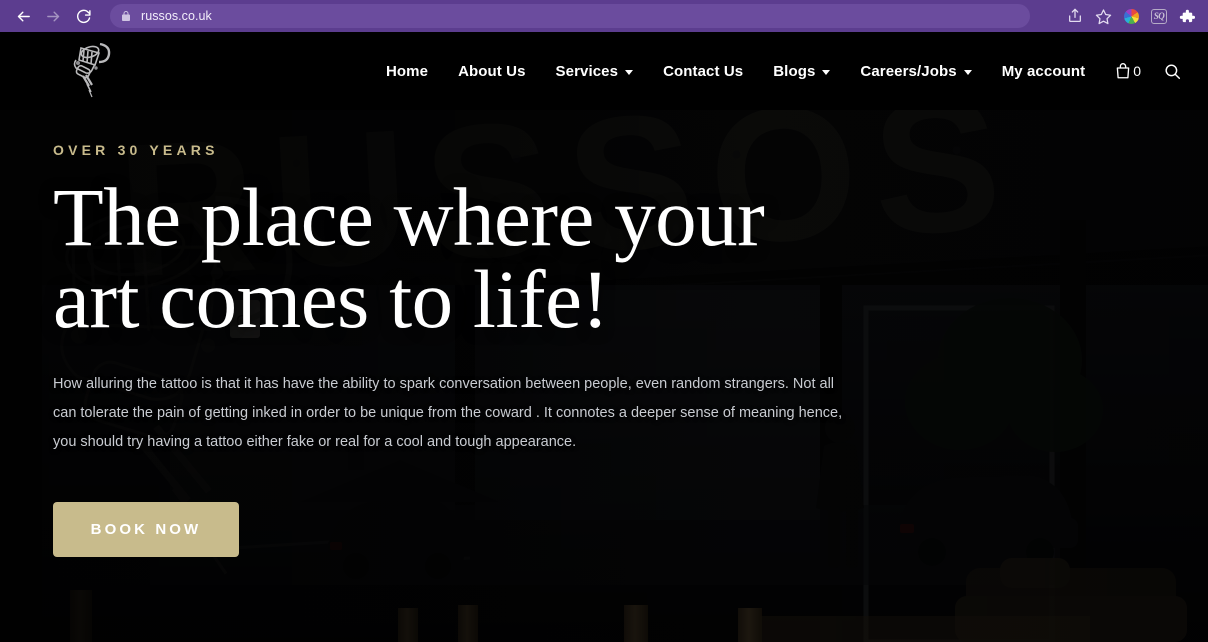 The height and width of the screenshot is (642, 1208). I want to click on nav-item-my-account: My account, so click(1044, 71).